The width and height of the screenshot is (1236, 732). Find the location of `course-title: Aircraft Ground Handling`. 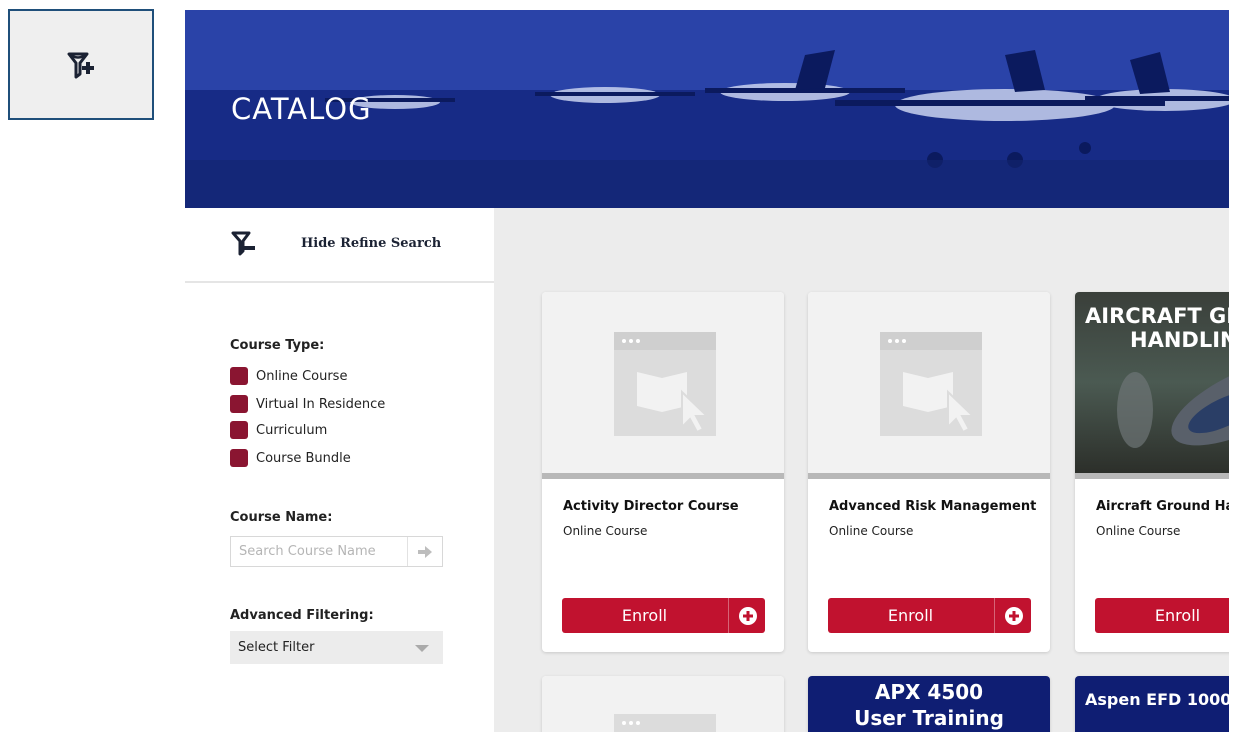

course-title: Aircraft Ground Handling is located at coordinates (1162, 506).